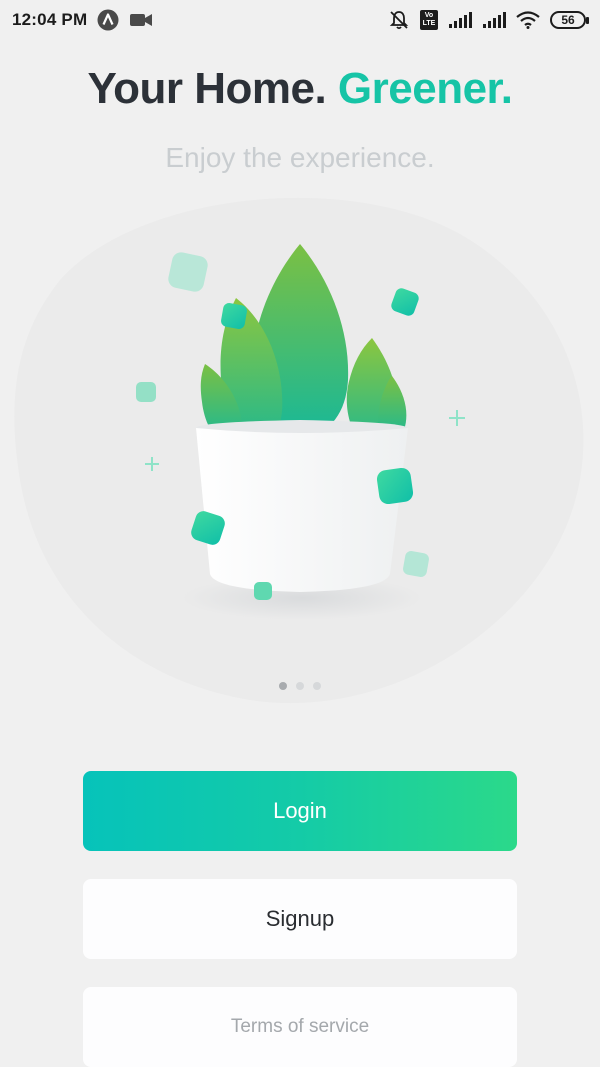 The width and height of the screenshot is (600, 1067). Describe the element at coordinates (300, 811) in the screenshot. I see `login-button: Login` at that location.